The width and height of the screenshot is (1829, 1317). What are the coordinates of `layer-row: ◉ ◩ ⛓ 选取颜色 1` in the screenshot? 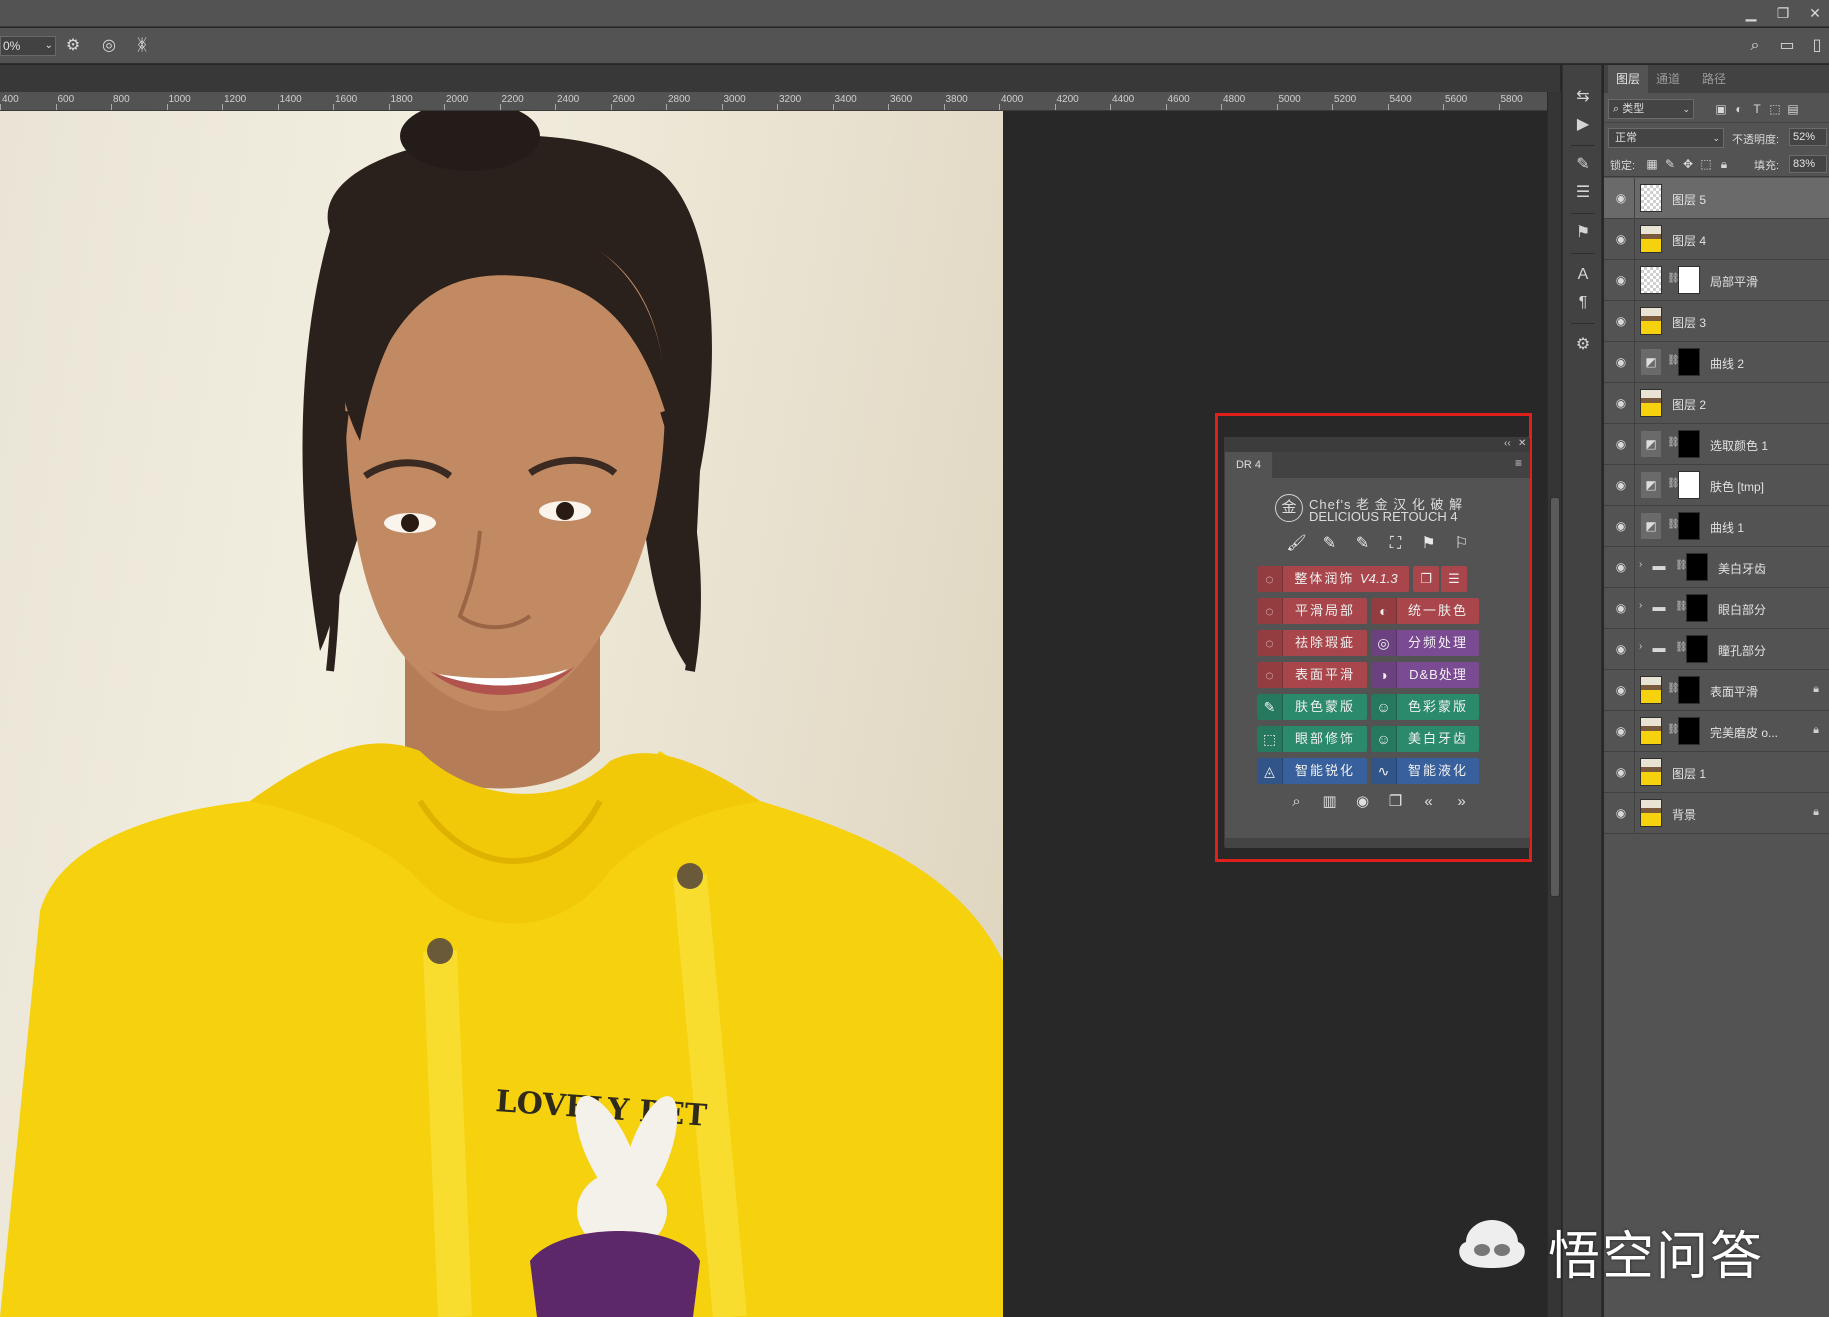 It's located at (1716, 444).